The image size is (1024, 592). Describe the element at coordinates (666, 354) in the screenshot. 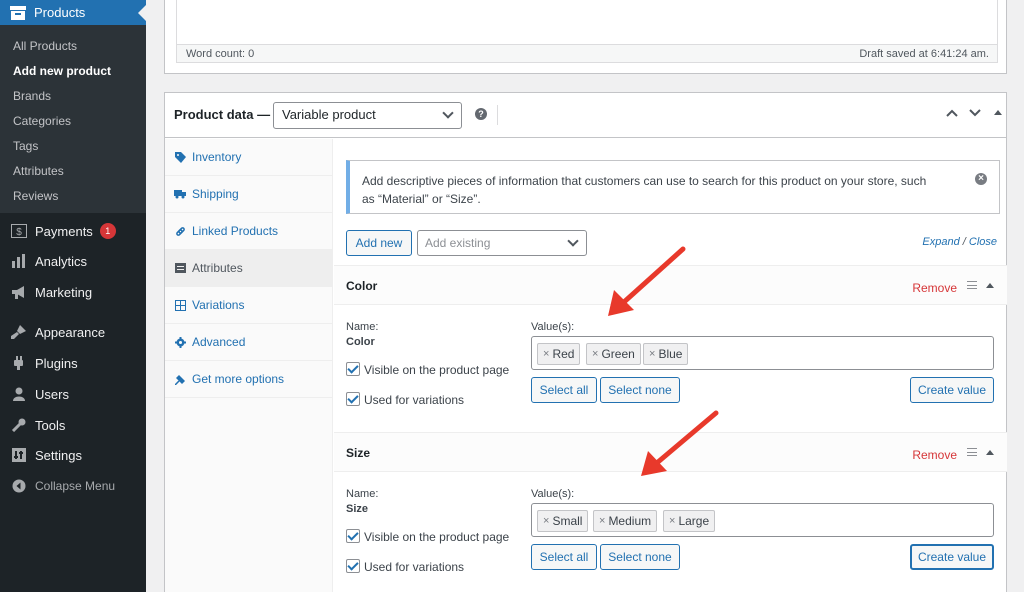

I see `value-token: × Blue` at that location.